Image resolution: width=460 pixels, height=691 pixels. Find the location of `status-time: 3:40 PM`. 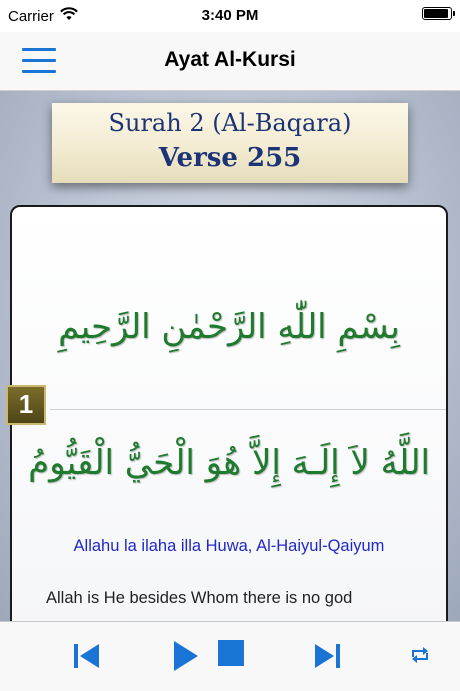

status-time: 3:40 PM is located at coordinates (230, 15).